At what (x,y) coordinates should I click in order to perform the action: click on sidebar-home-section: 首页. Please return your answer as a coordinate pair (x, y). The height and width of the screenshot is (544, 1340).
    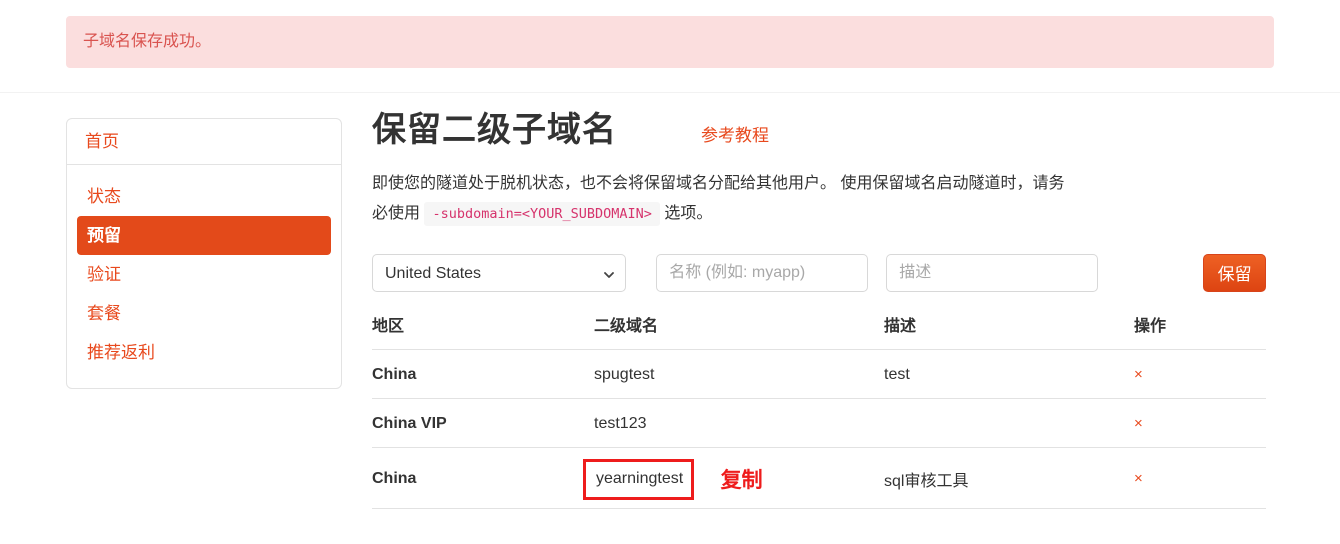
    Looking at the image, I should click on (204, 142).